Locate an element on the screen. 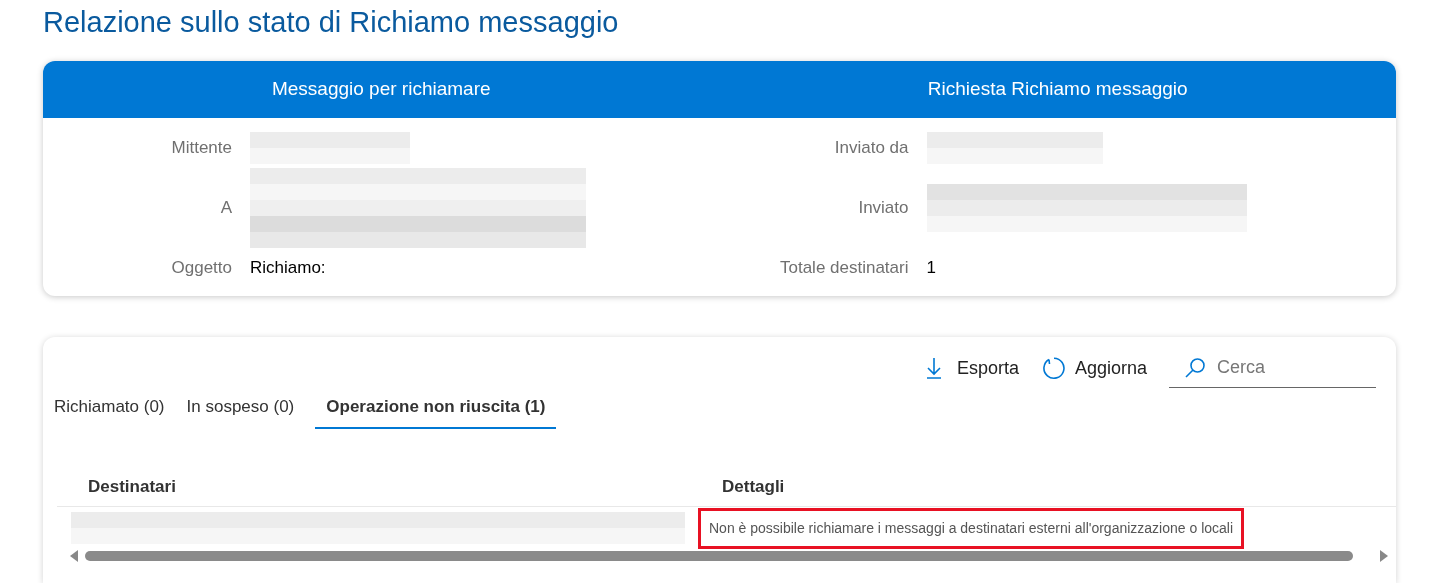 The width and height of the screenshot is (1435, 583). search-input: Cerca is located at coordinates (1292, 367).